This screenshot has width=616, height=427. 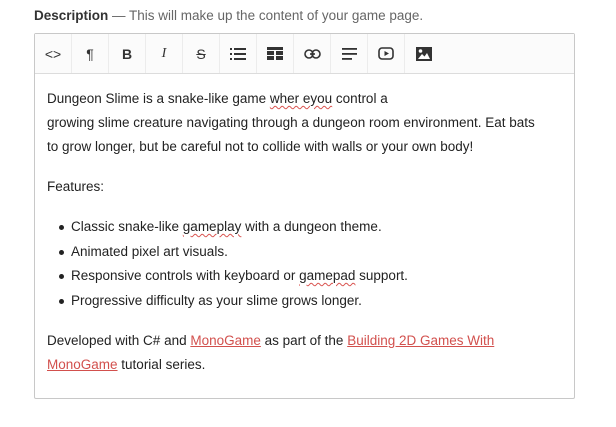 I want to click on editor-toolbar: <> ¶ B I S, so click(x=304, y=54).